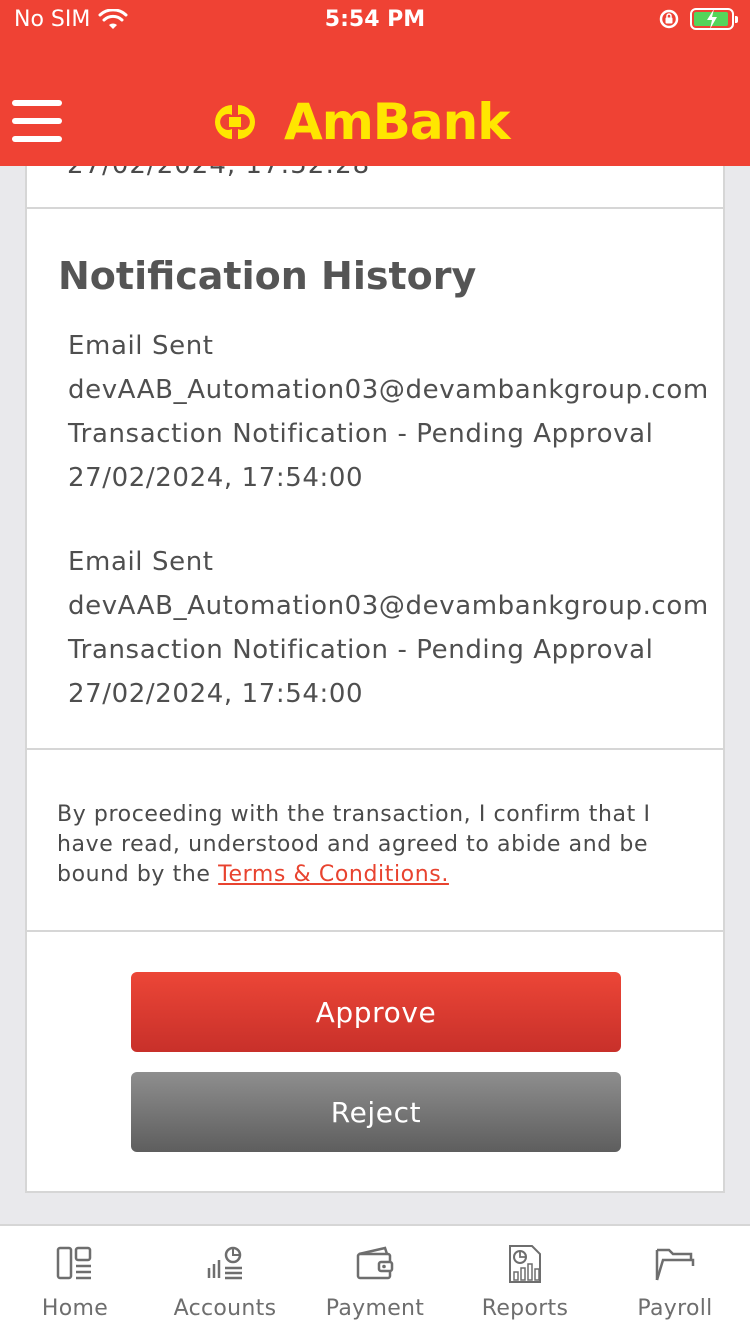  What do you see at coordinates (235, 122) in the screenshot?
I see `ambank-logo-icon` at bounding box center [235, 122].